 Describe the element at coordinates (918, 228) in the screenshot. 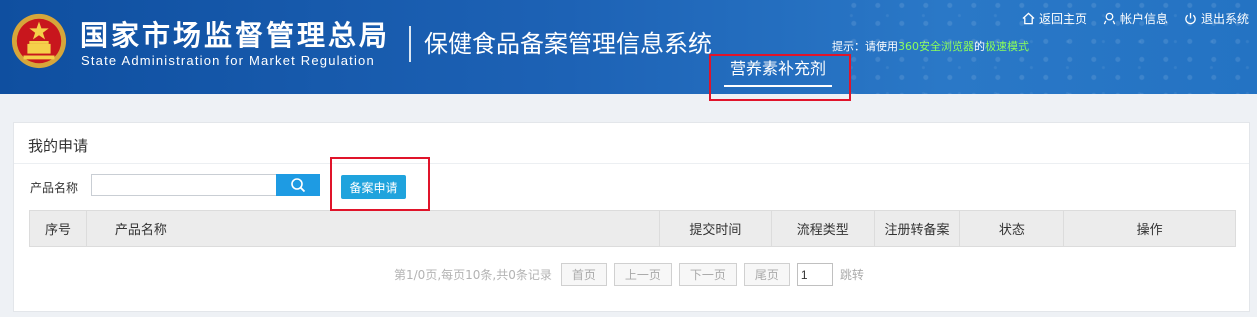

I see `column-header-registration-to-filing: 注册转备案` at that location.